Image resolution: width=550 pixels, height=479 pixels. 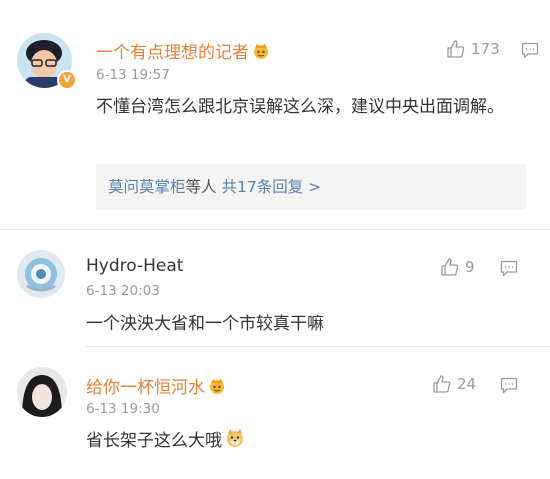 I want to click on username: 一个有点理想的记者, so click(x=183, y=51).